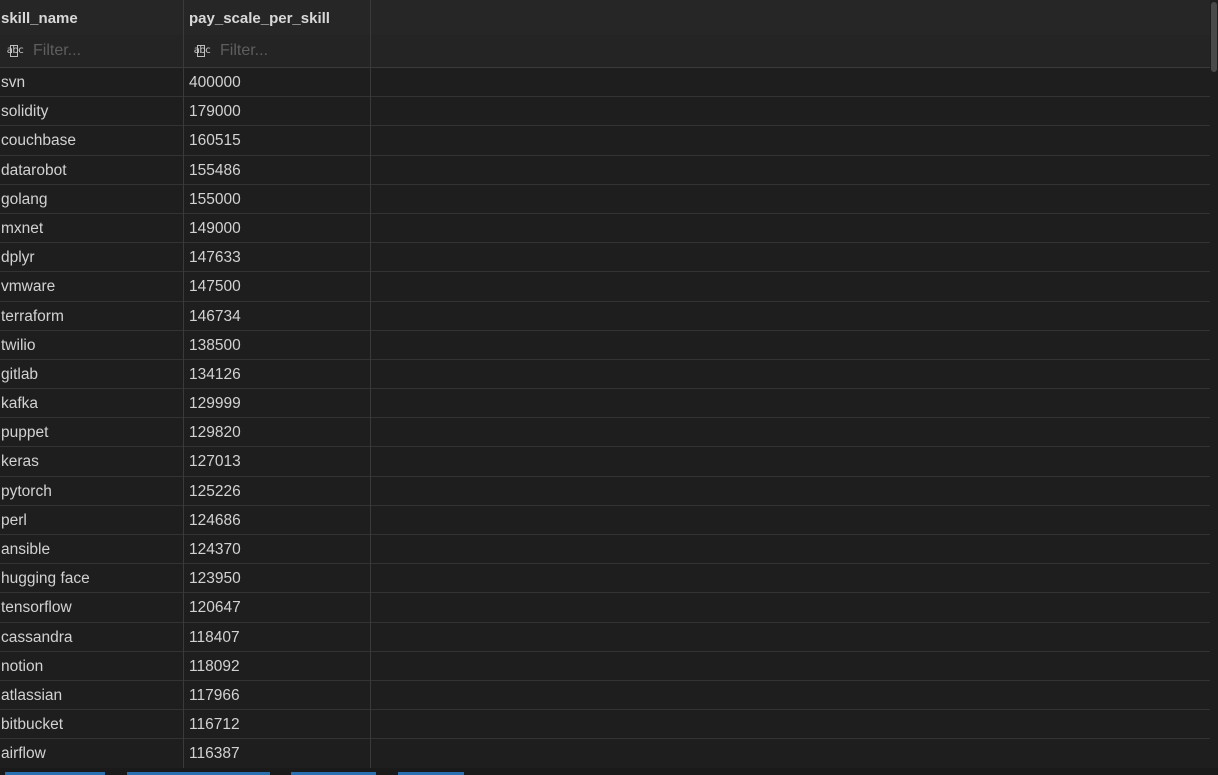 The width and height of the screenshot is (1218, 775). What do you see at coordinates (609, 771) in the screenshot?
I see `bottom-tab-strip` at bounding box center [609, 771].